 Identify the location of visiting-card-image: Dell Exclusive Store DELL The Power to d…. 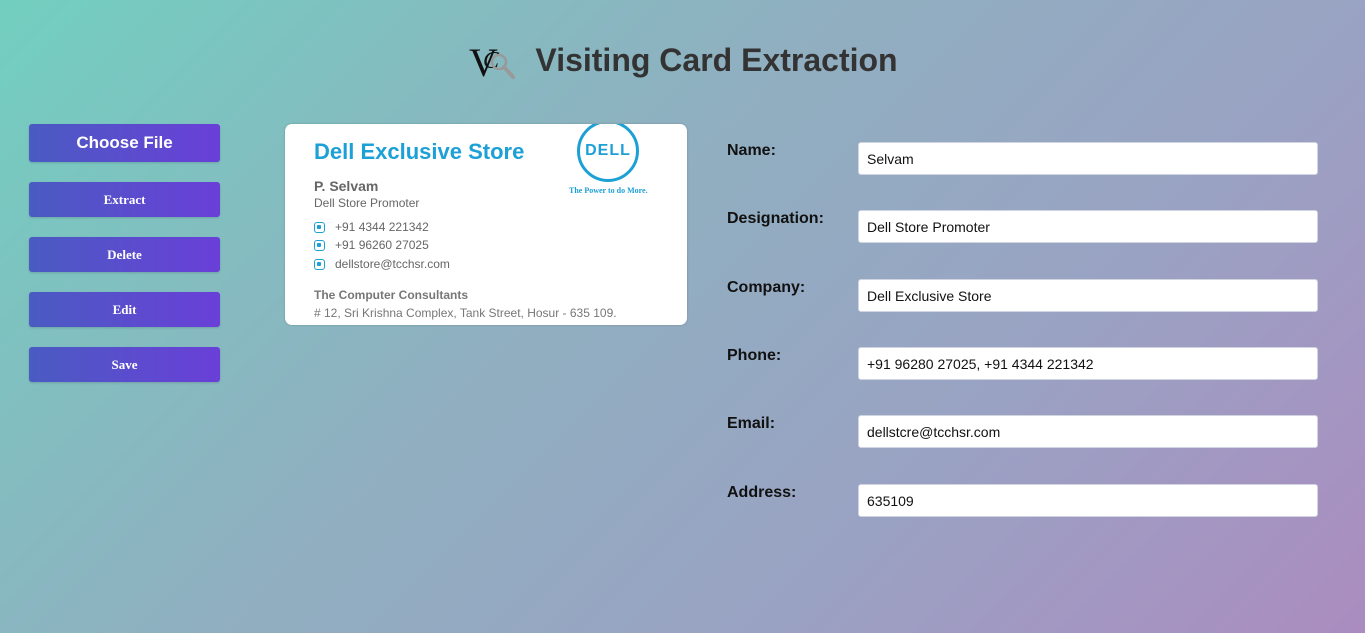
(486, 224).